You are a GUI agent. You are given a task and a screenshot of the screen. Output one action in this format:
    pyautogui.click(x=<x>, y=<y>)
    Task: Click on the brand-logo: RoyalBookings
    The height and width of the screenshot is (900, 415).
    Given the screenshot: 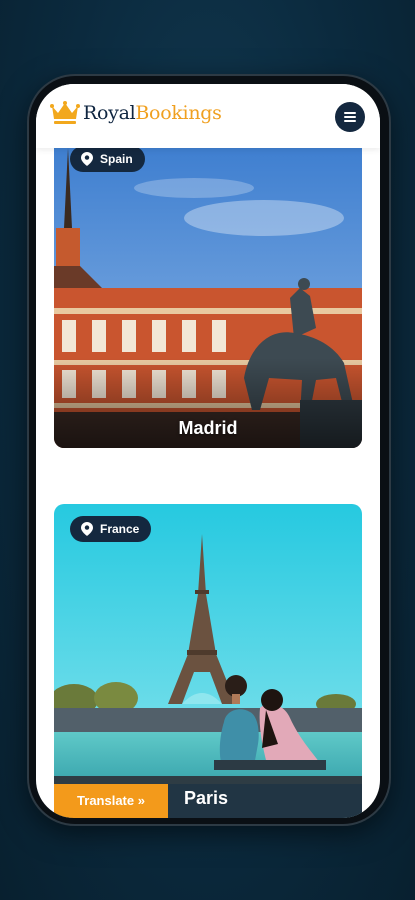 What is the action you would take?
    pyautogui.click(x=136, y=113)
    